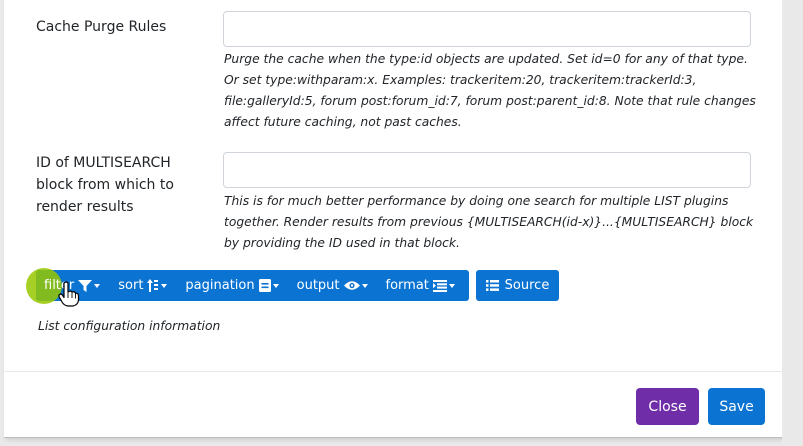 The height and width of the screenshot is (446, 803). Describe the element at coordinates (129, 326) in the screenshot. I see `list-config-info: List configuration information` at that location.